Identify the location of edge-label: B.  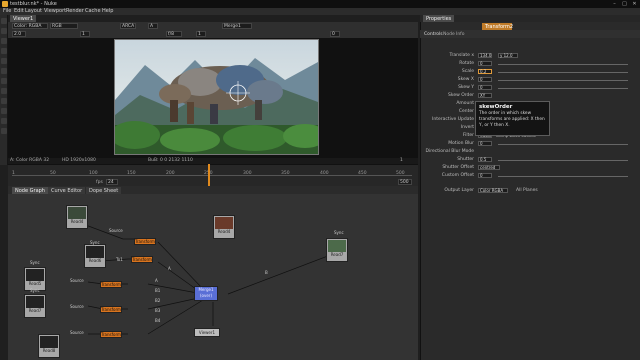
(266, 272).